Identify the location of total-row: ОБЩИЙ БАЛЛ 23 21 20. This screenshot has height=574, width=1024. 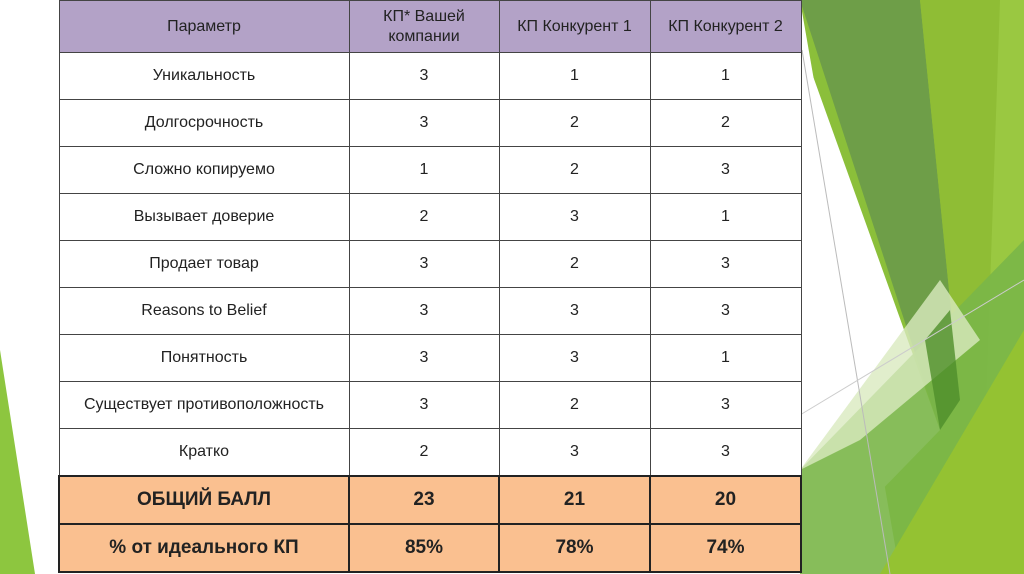
(430, 500).